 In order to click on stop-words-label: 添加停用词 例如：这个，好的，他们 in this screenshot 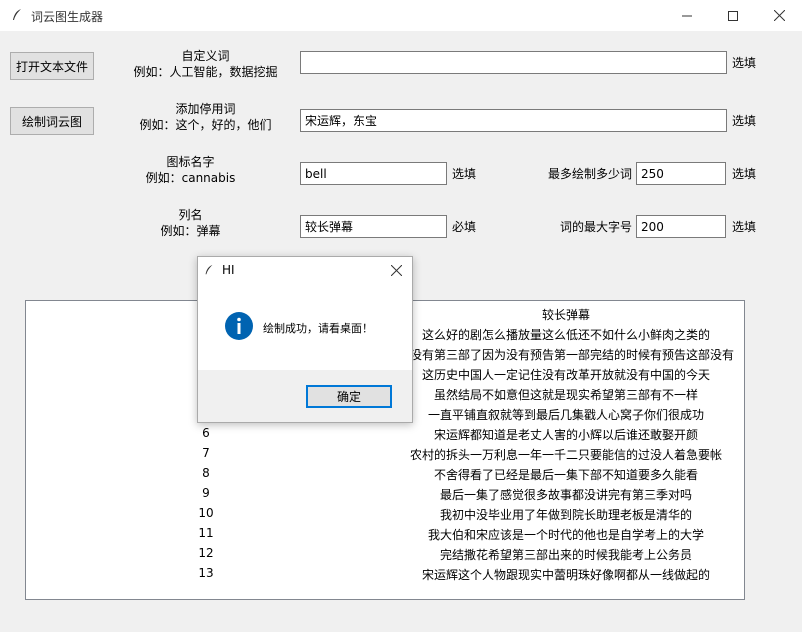, I will do `click(205, 117)`.